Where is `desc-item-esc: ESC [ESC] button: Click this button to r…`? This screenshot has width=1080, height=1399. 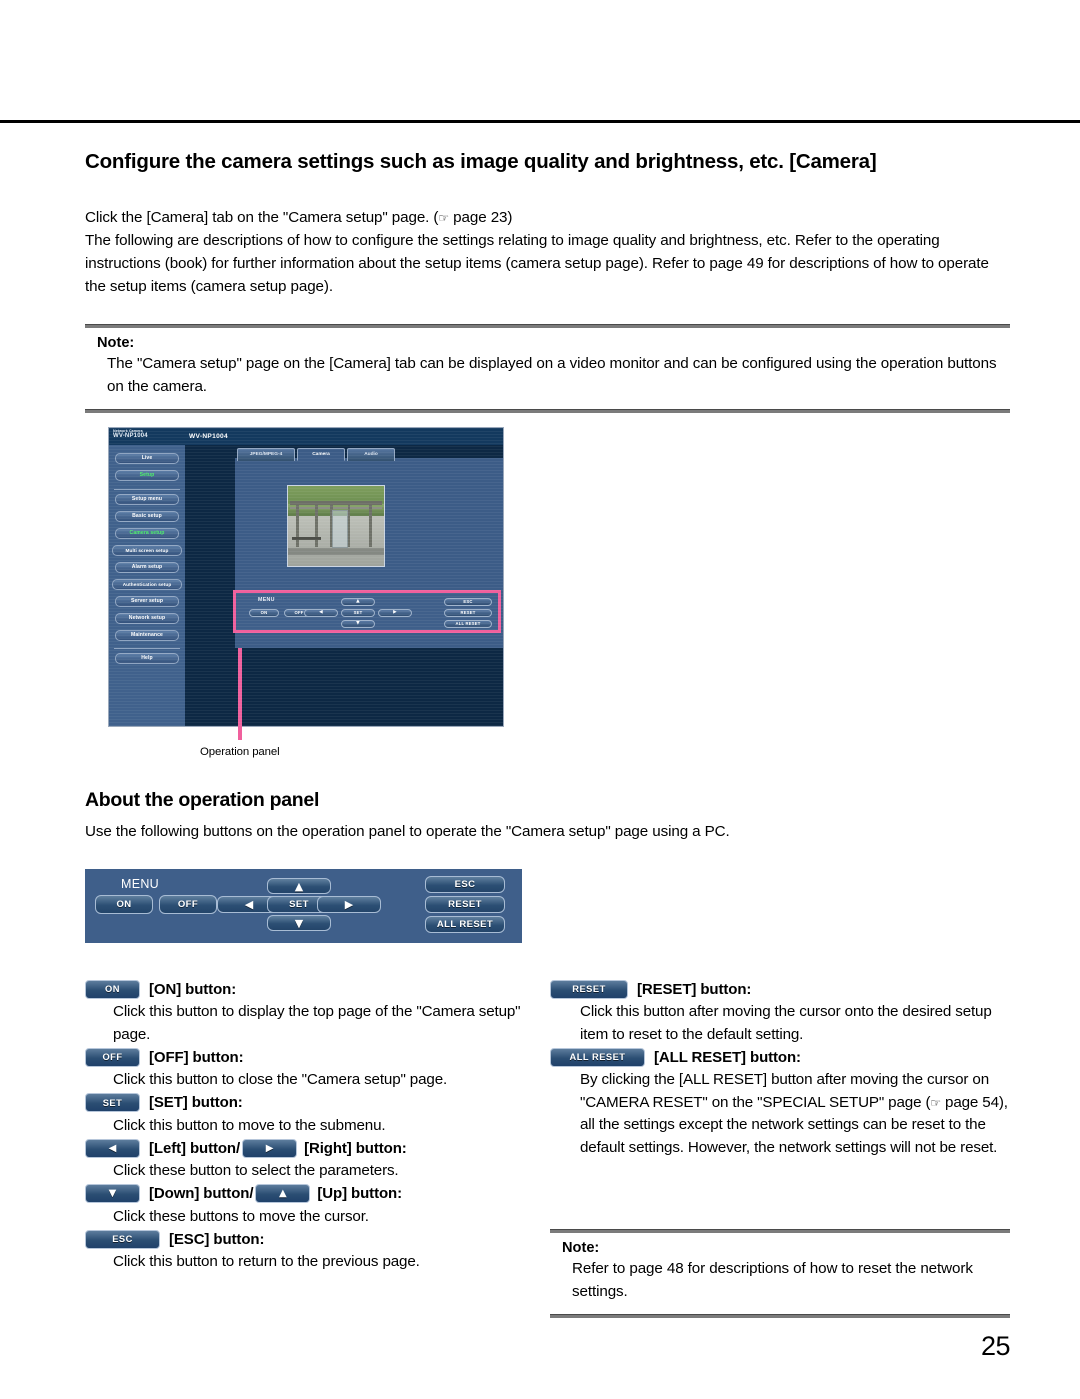
desc-item-esc: ESC [ESC] button: Click this button to r… is located at coordinates (305, 1251).